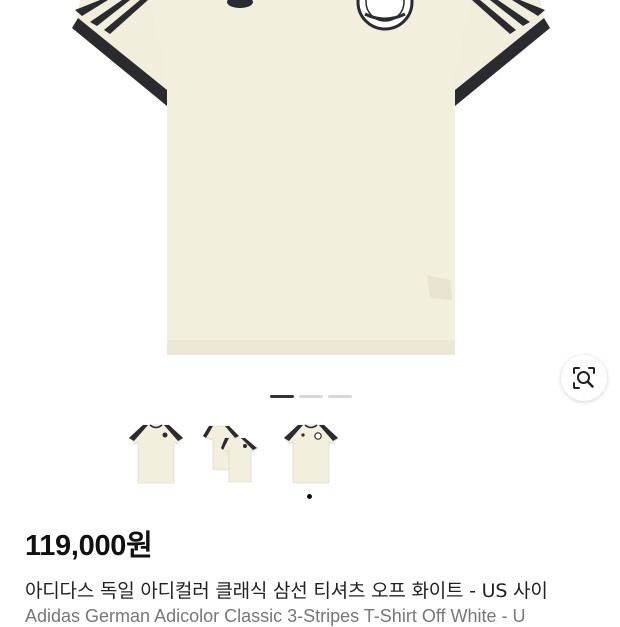  I want to click on product-title: 아디다스 독일 아디컬러 클래식 삼선 티셔츠 오프 화이트 - US 사이, so click(286, 591).